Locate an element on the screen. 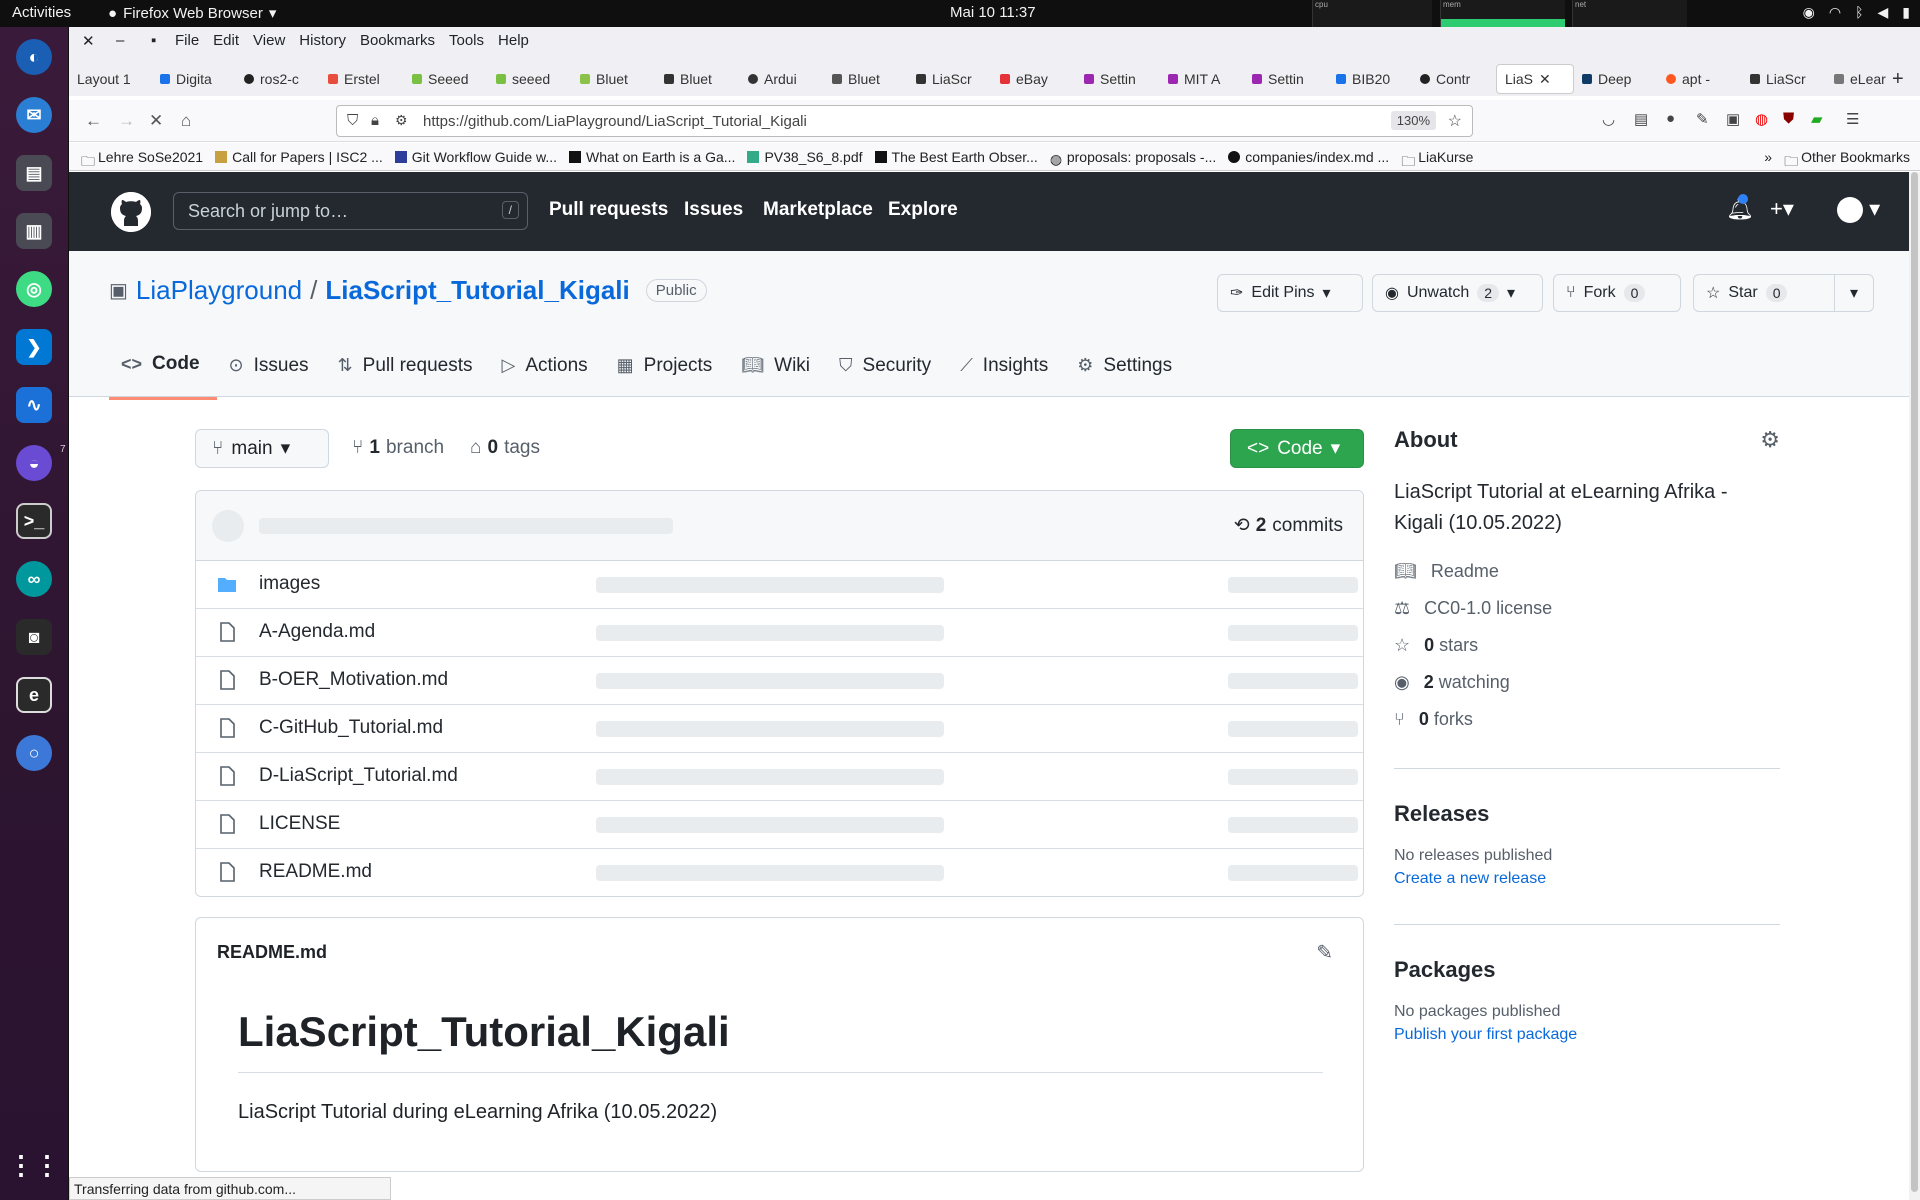 This screenshot has width=1920, height=1200. tab-actions: ▷ Actions is located at coordinates (546, 376).